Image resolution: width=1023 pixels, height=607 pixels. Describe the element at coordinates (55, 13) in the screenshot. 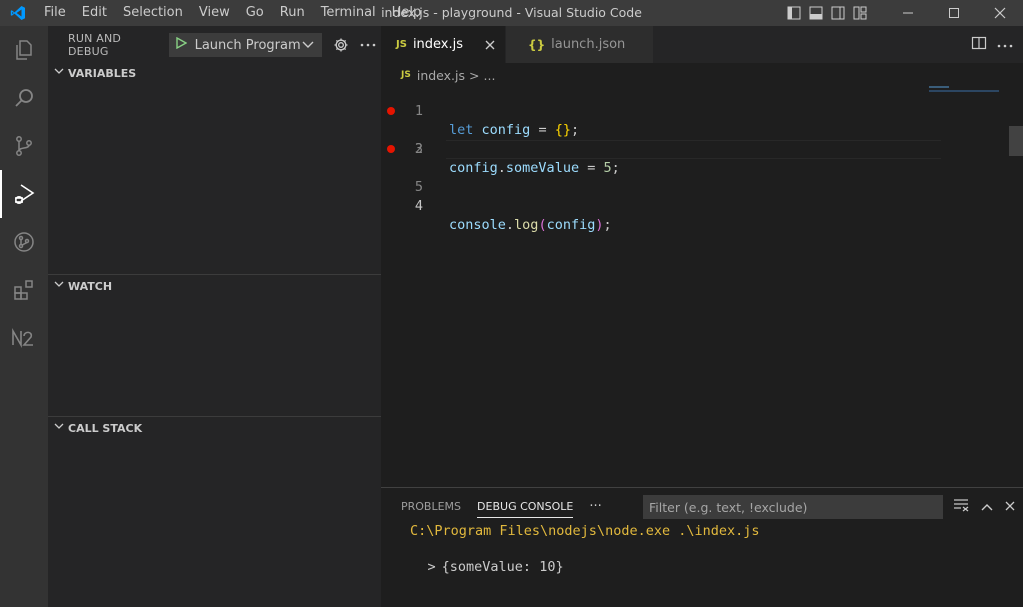

I see `menu-file: File` at that location.